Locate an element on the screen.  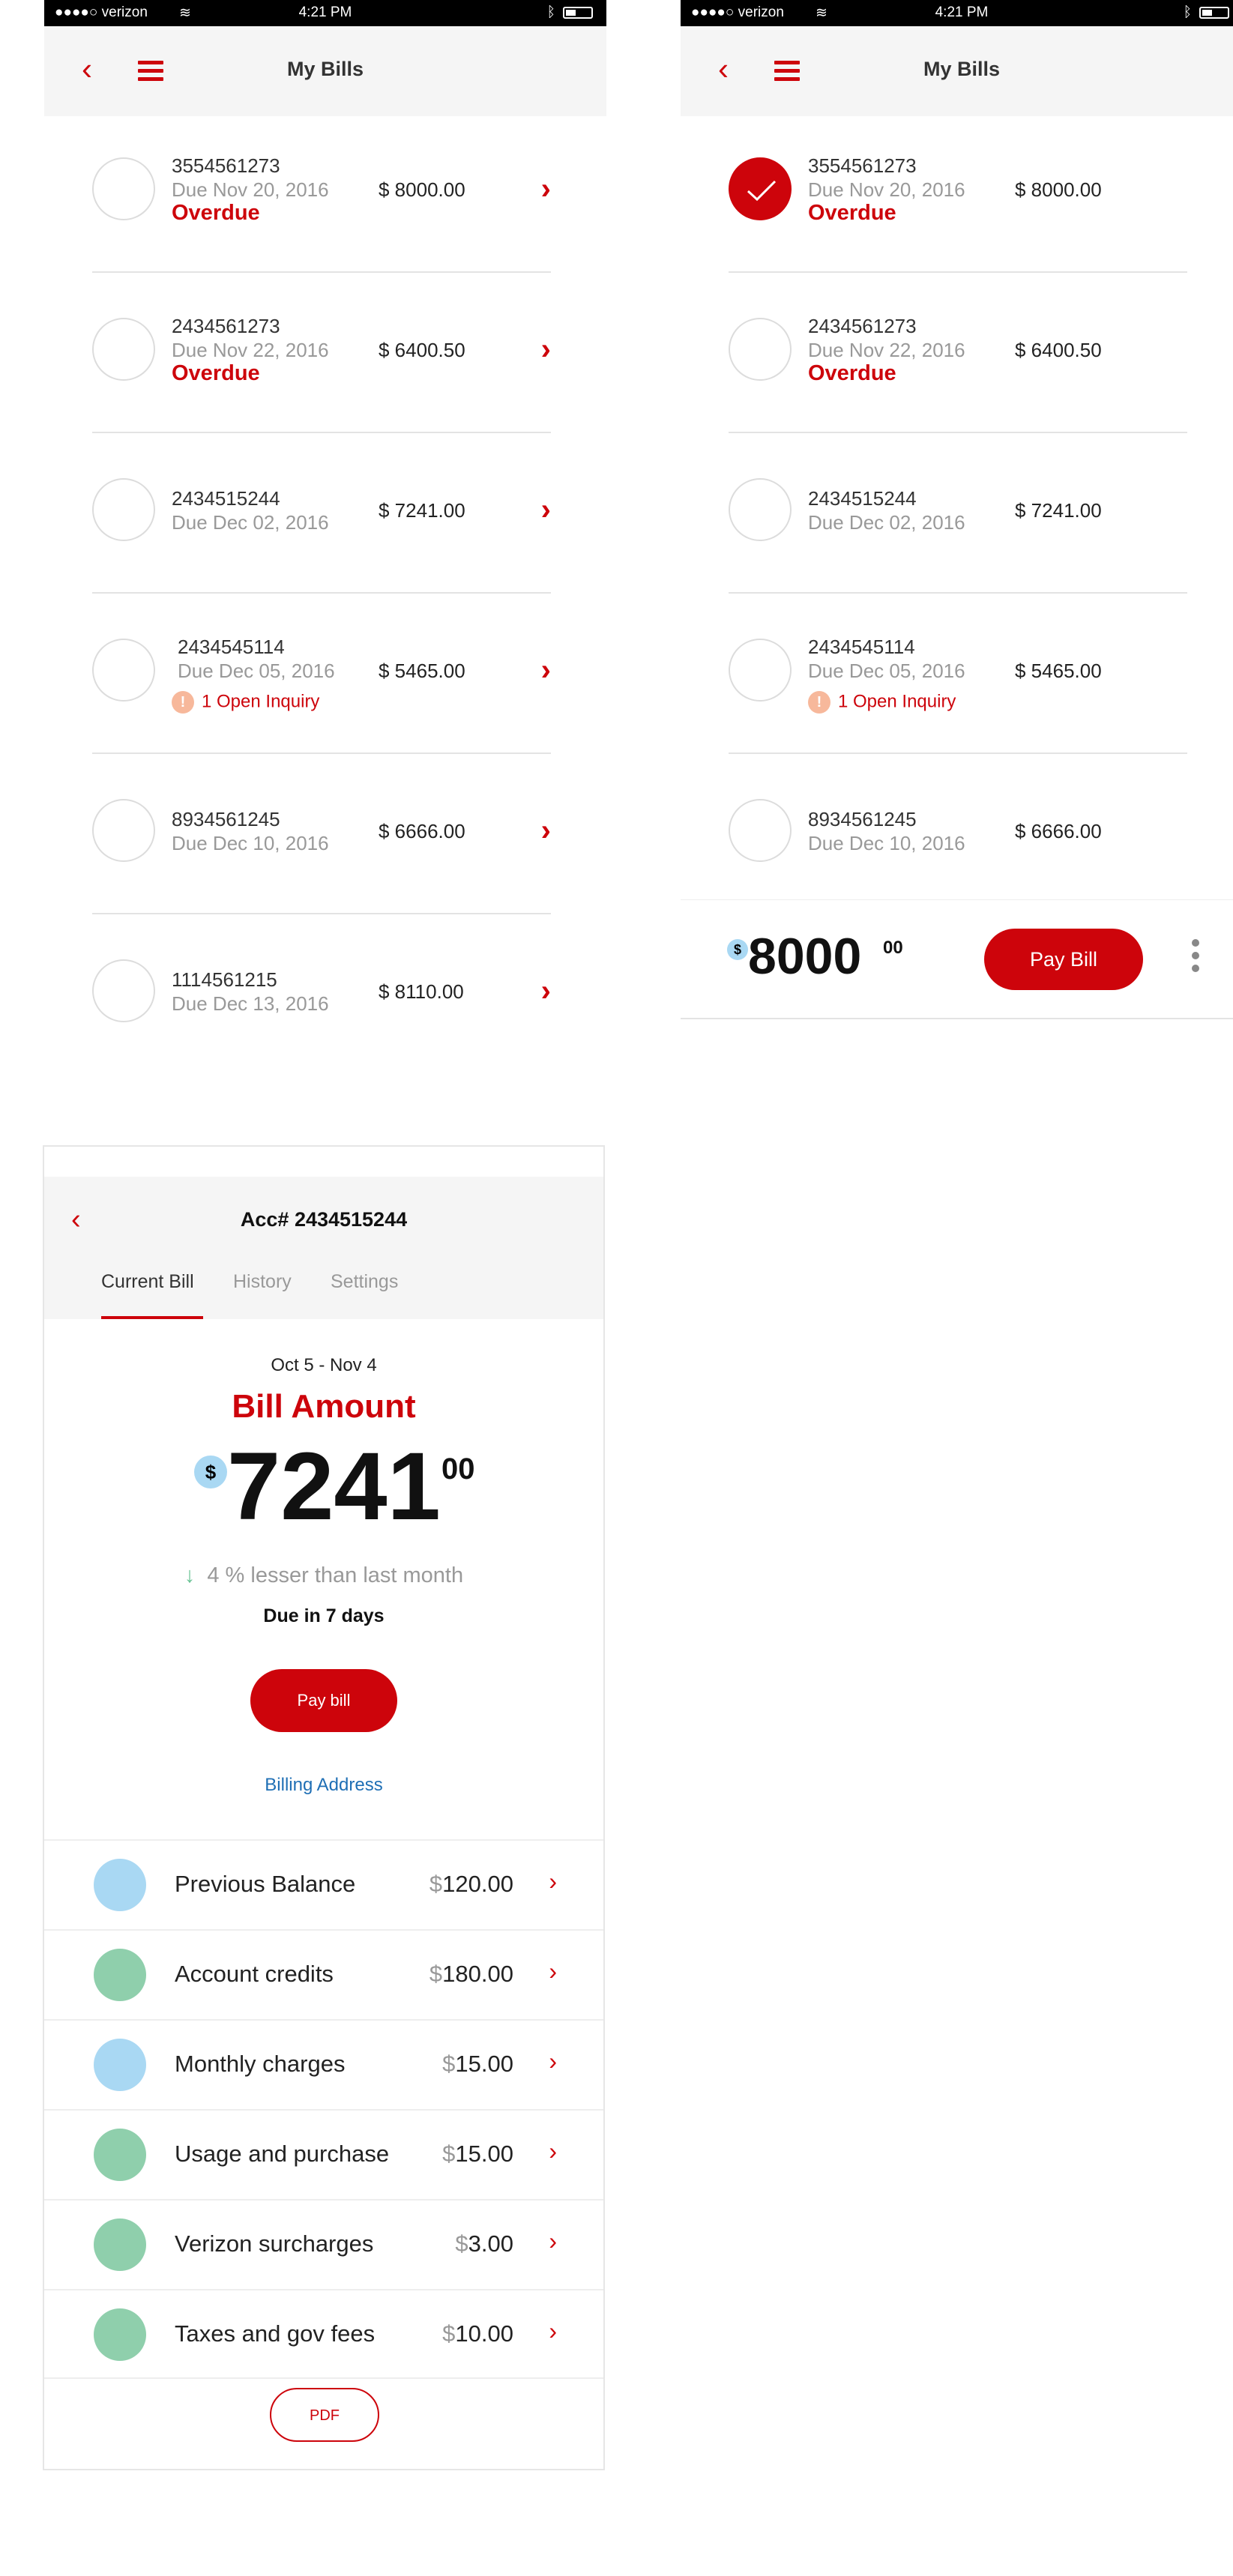
due-date: Due Dec 05, 2016 is located at coordinates (256, 671).